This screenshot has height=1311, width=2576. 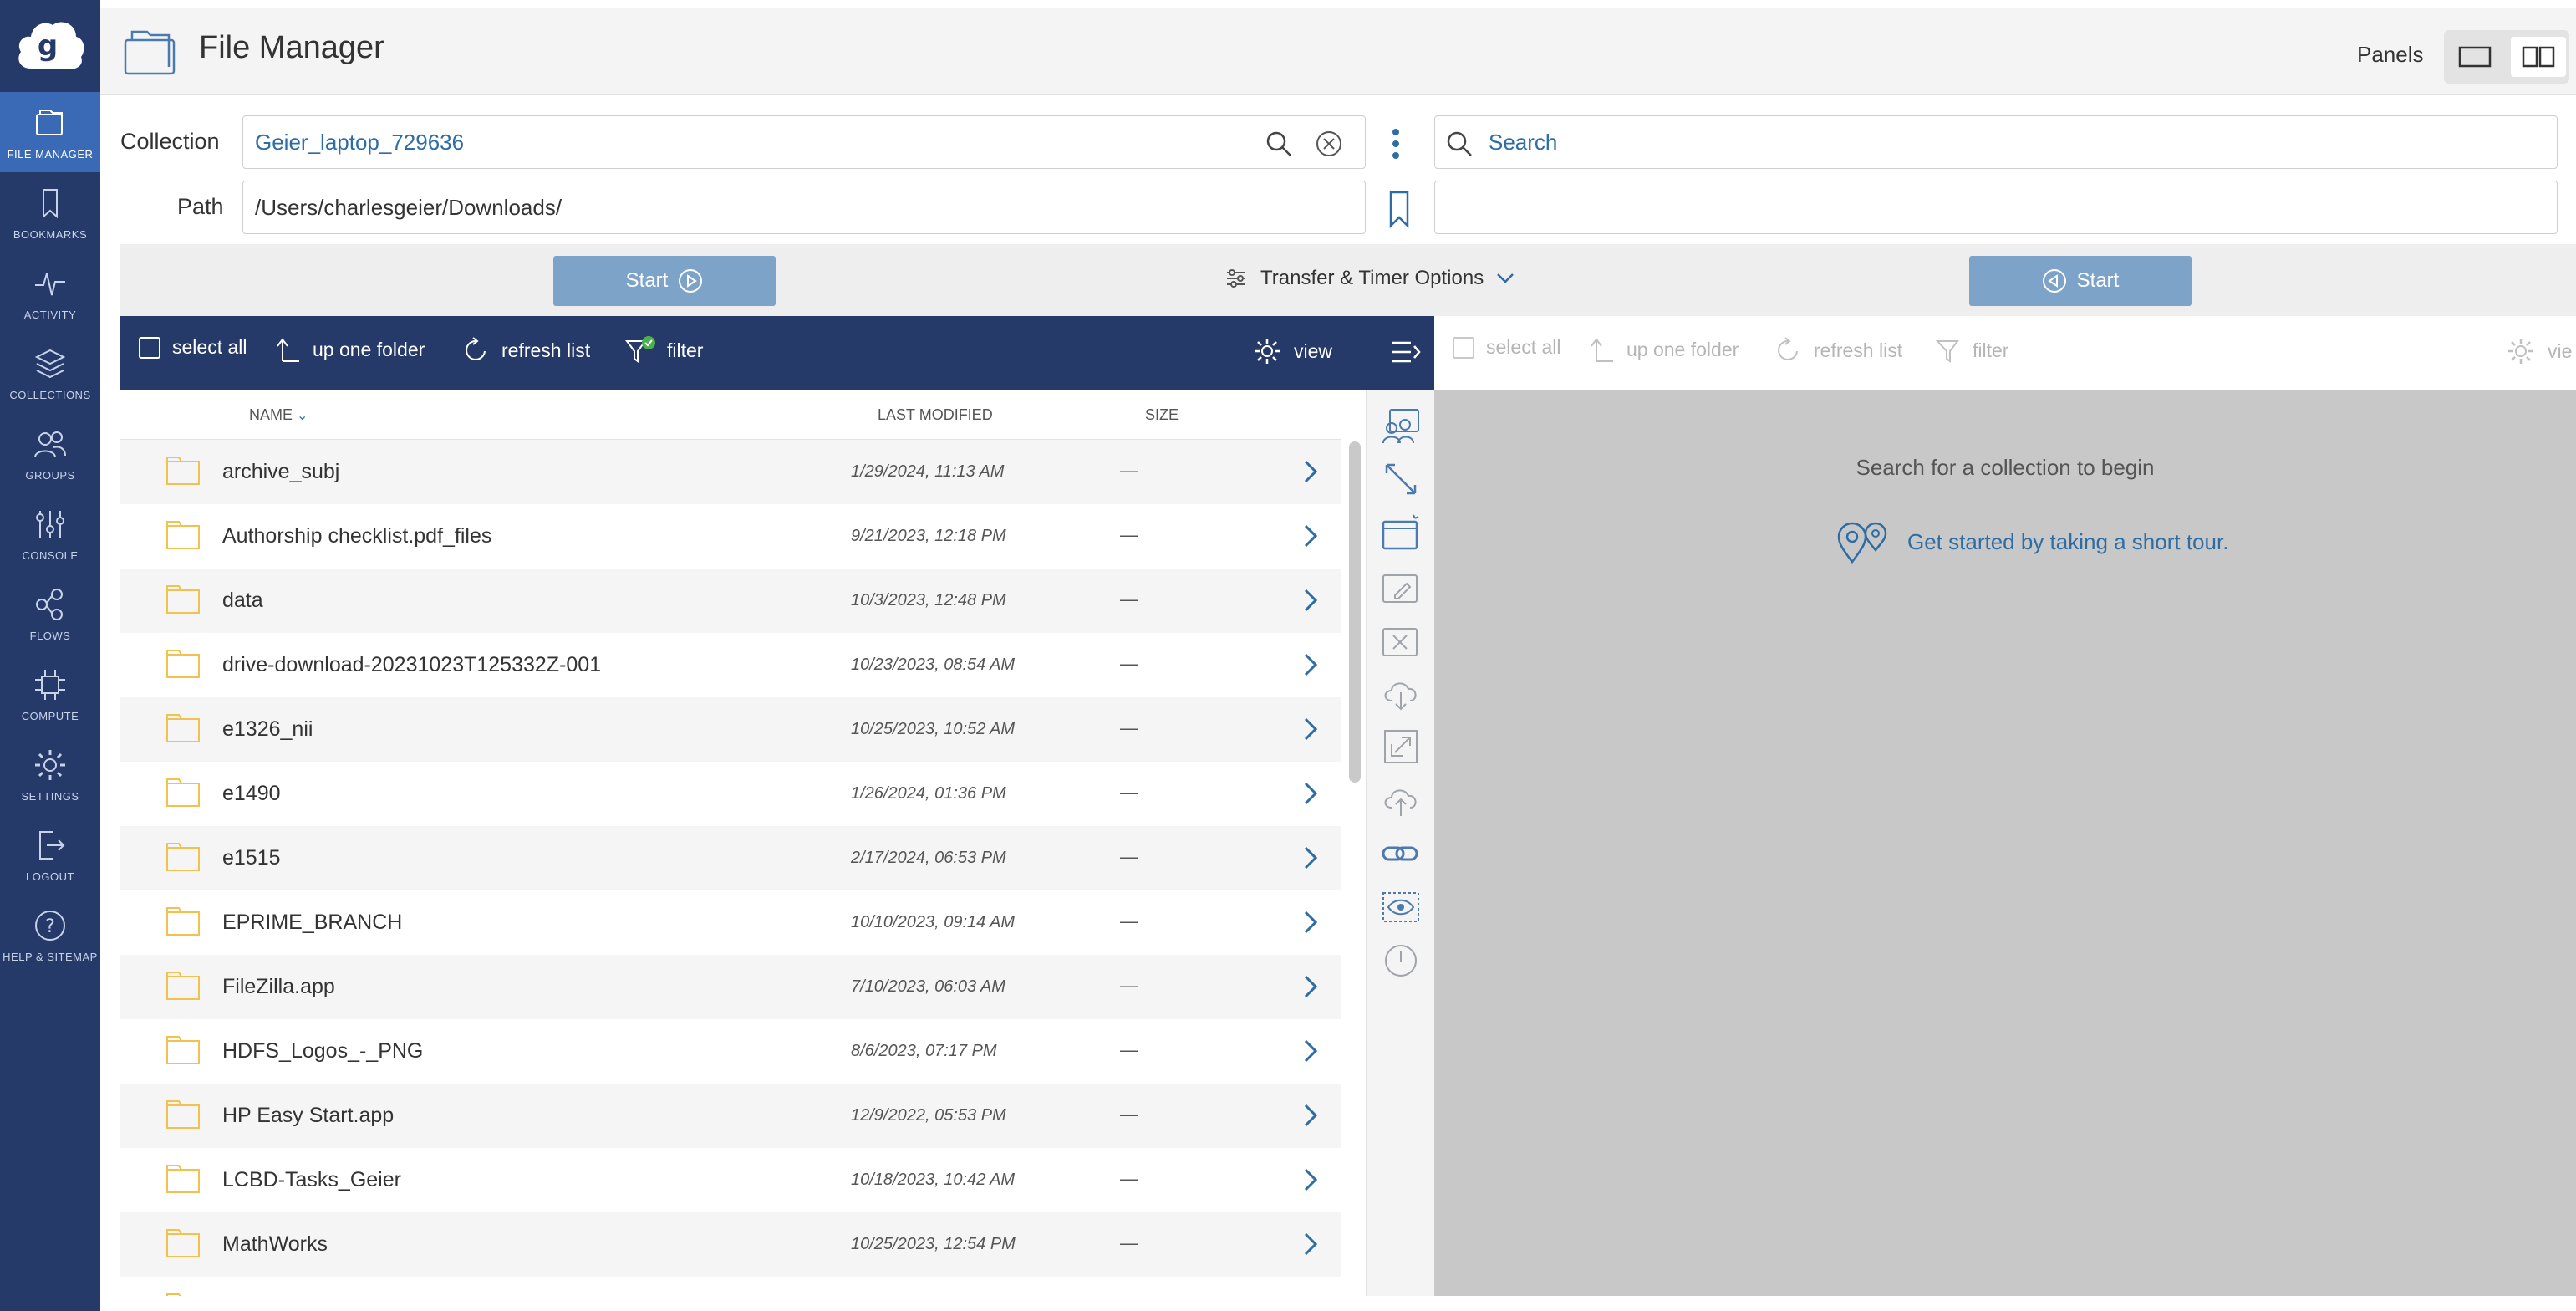 What do you see at coordinates (50, 533) in the screenshot?
I see `nav-console: CONSOLE` at bounding box center [50, 533].